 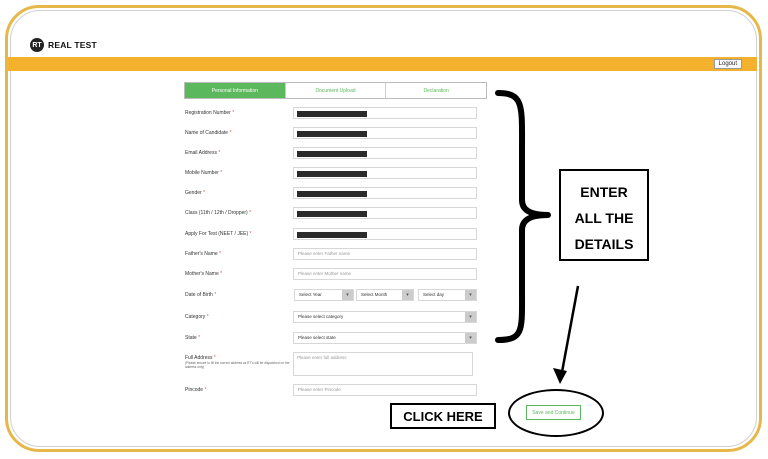 I want to click on curly-brace, so click(x=523, y=216).